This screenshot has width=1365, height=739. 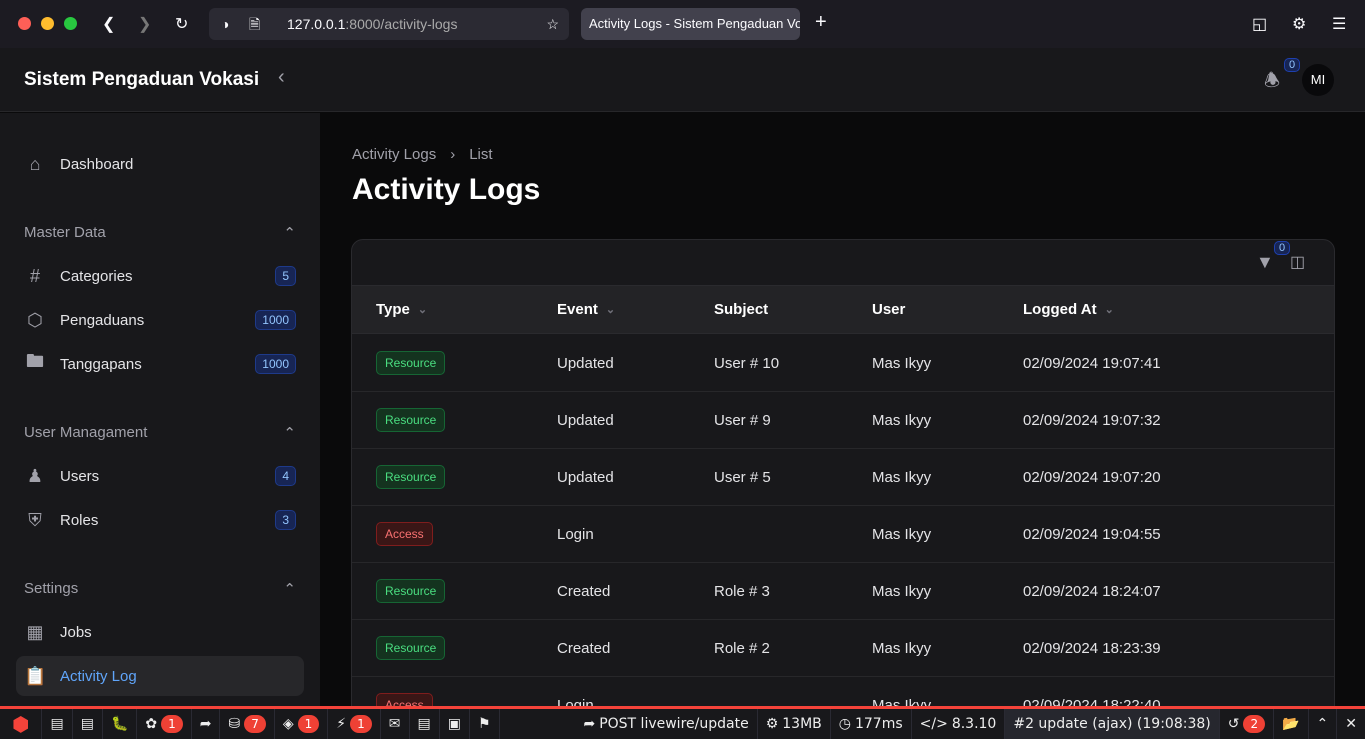 I want to click on php-version: </> 8.3.10, so click(x=959, y=724).